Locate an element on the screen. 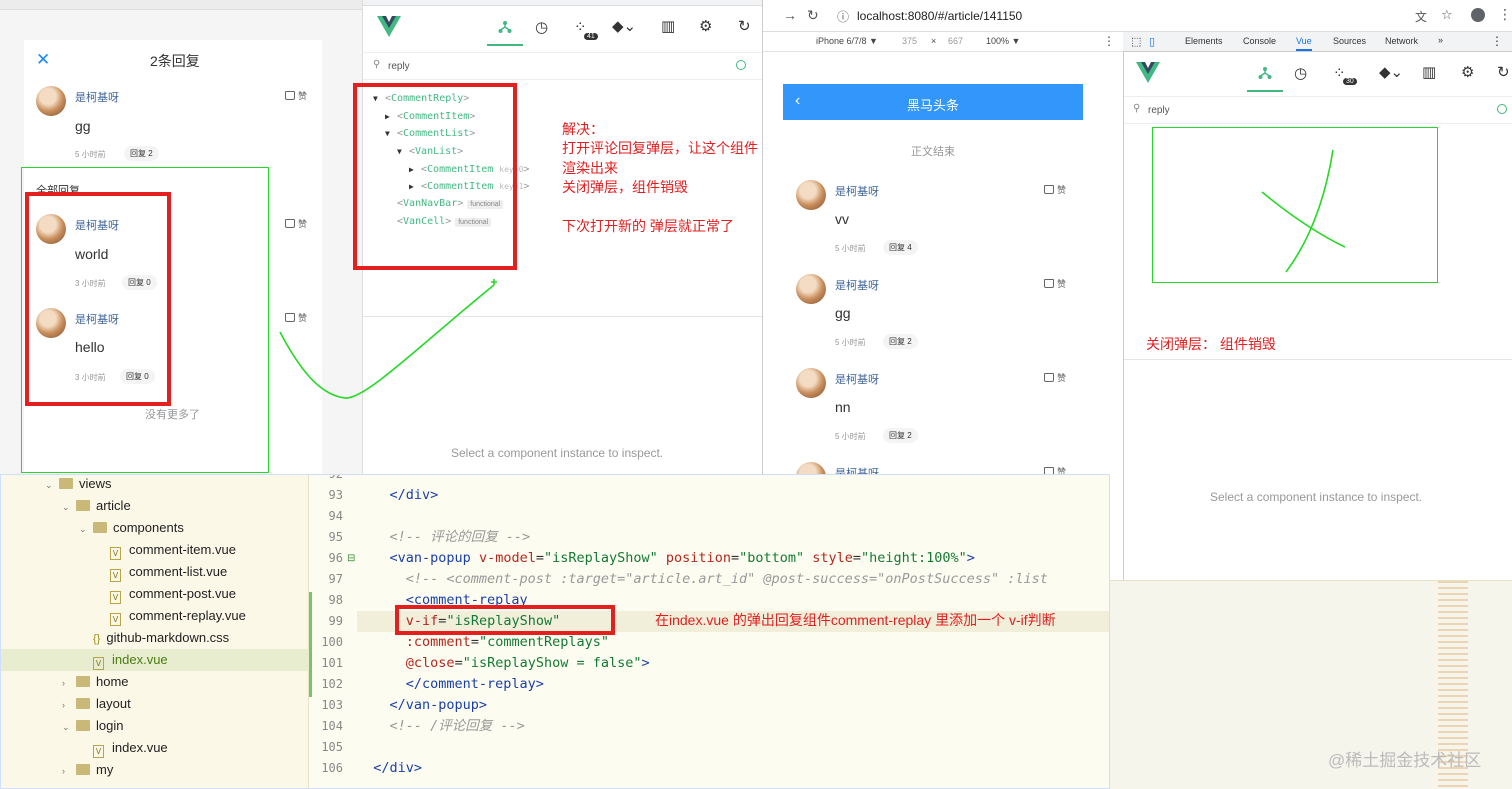  connector-curve is located at coordinates (387, 341).